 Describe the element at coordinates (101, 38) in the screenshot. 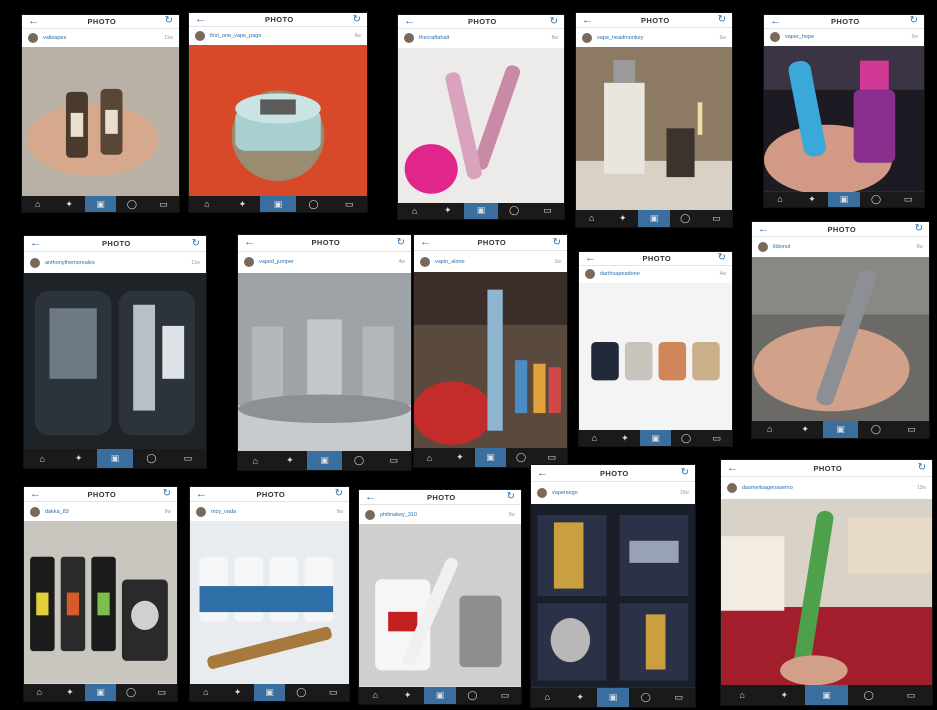

I see `username-link: vaitsapes` at that location.